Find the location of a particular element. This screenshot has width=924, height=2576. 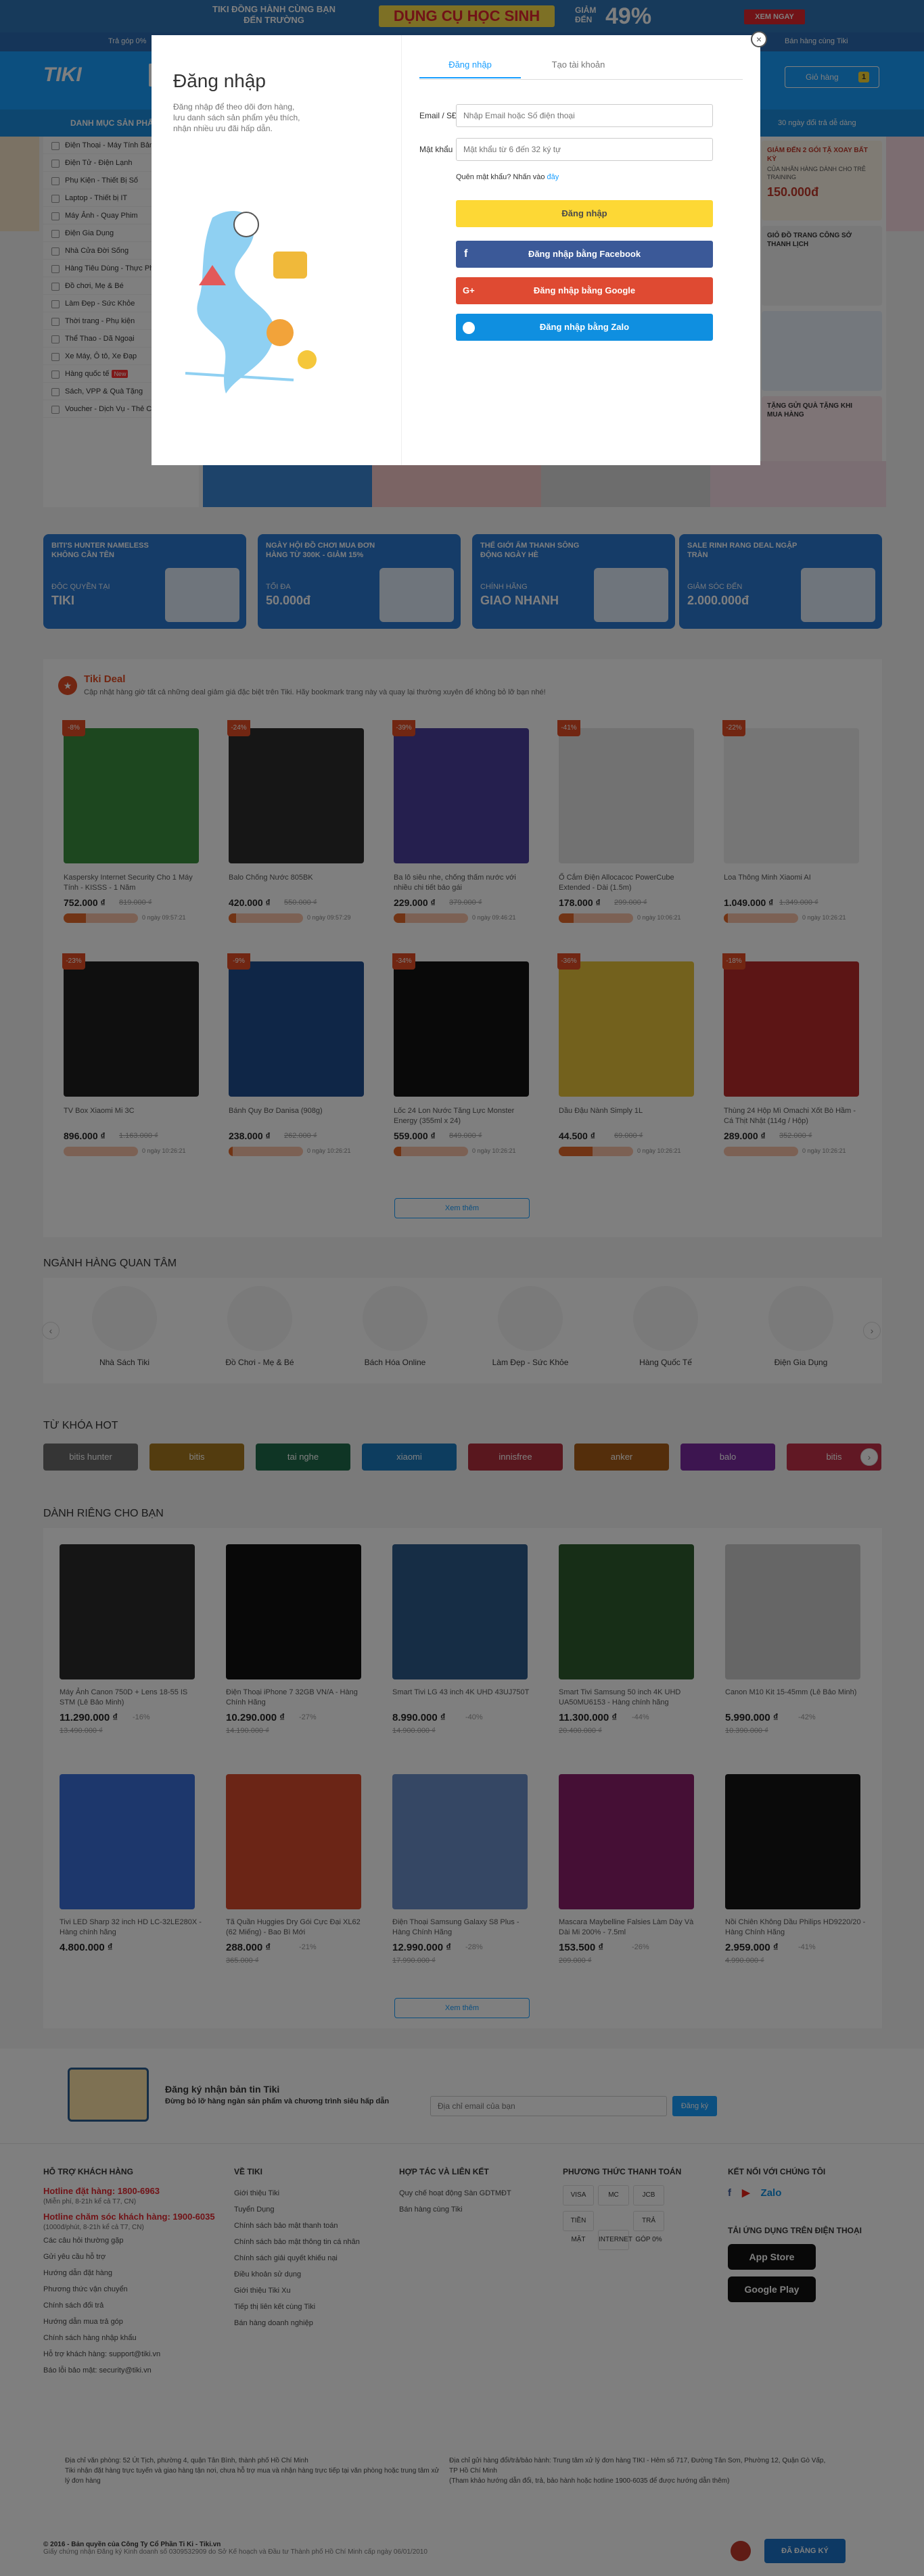

tab-login: Đăng nhập is located at coordinates (470, 68).